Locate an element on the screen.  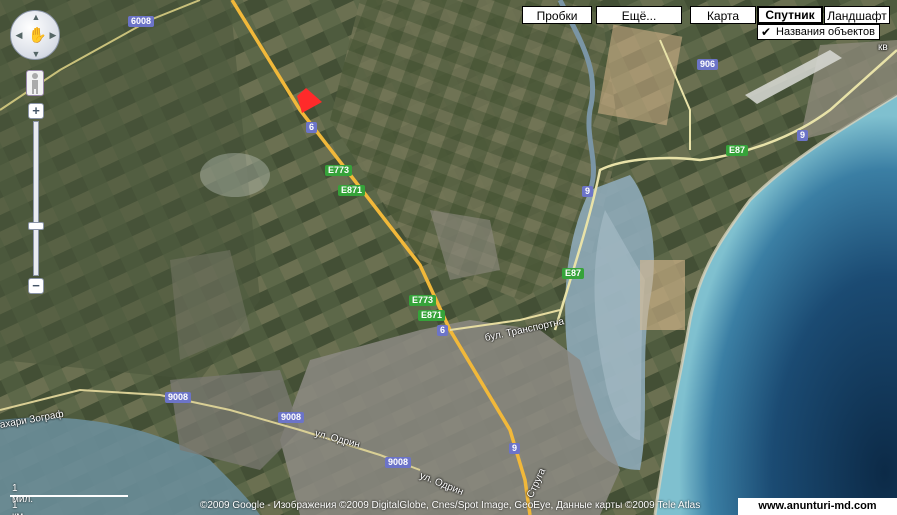
checkmark-icon: ✔ is located at coordinates (766, 32).